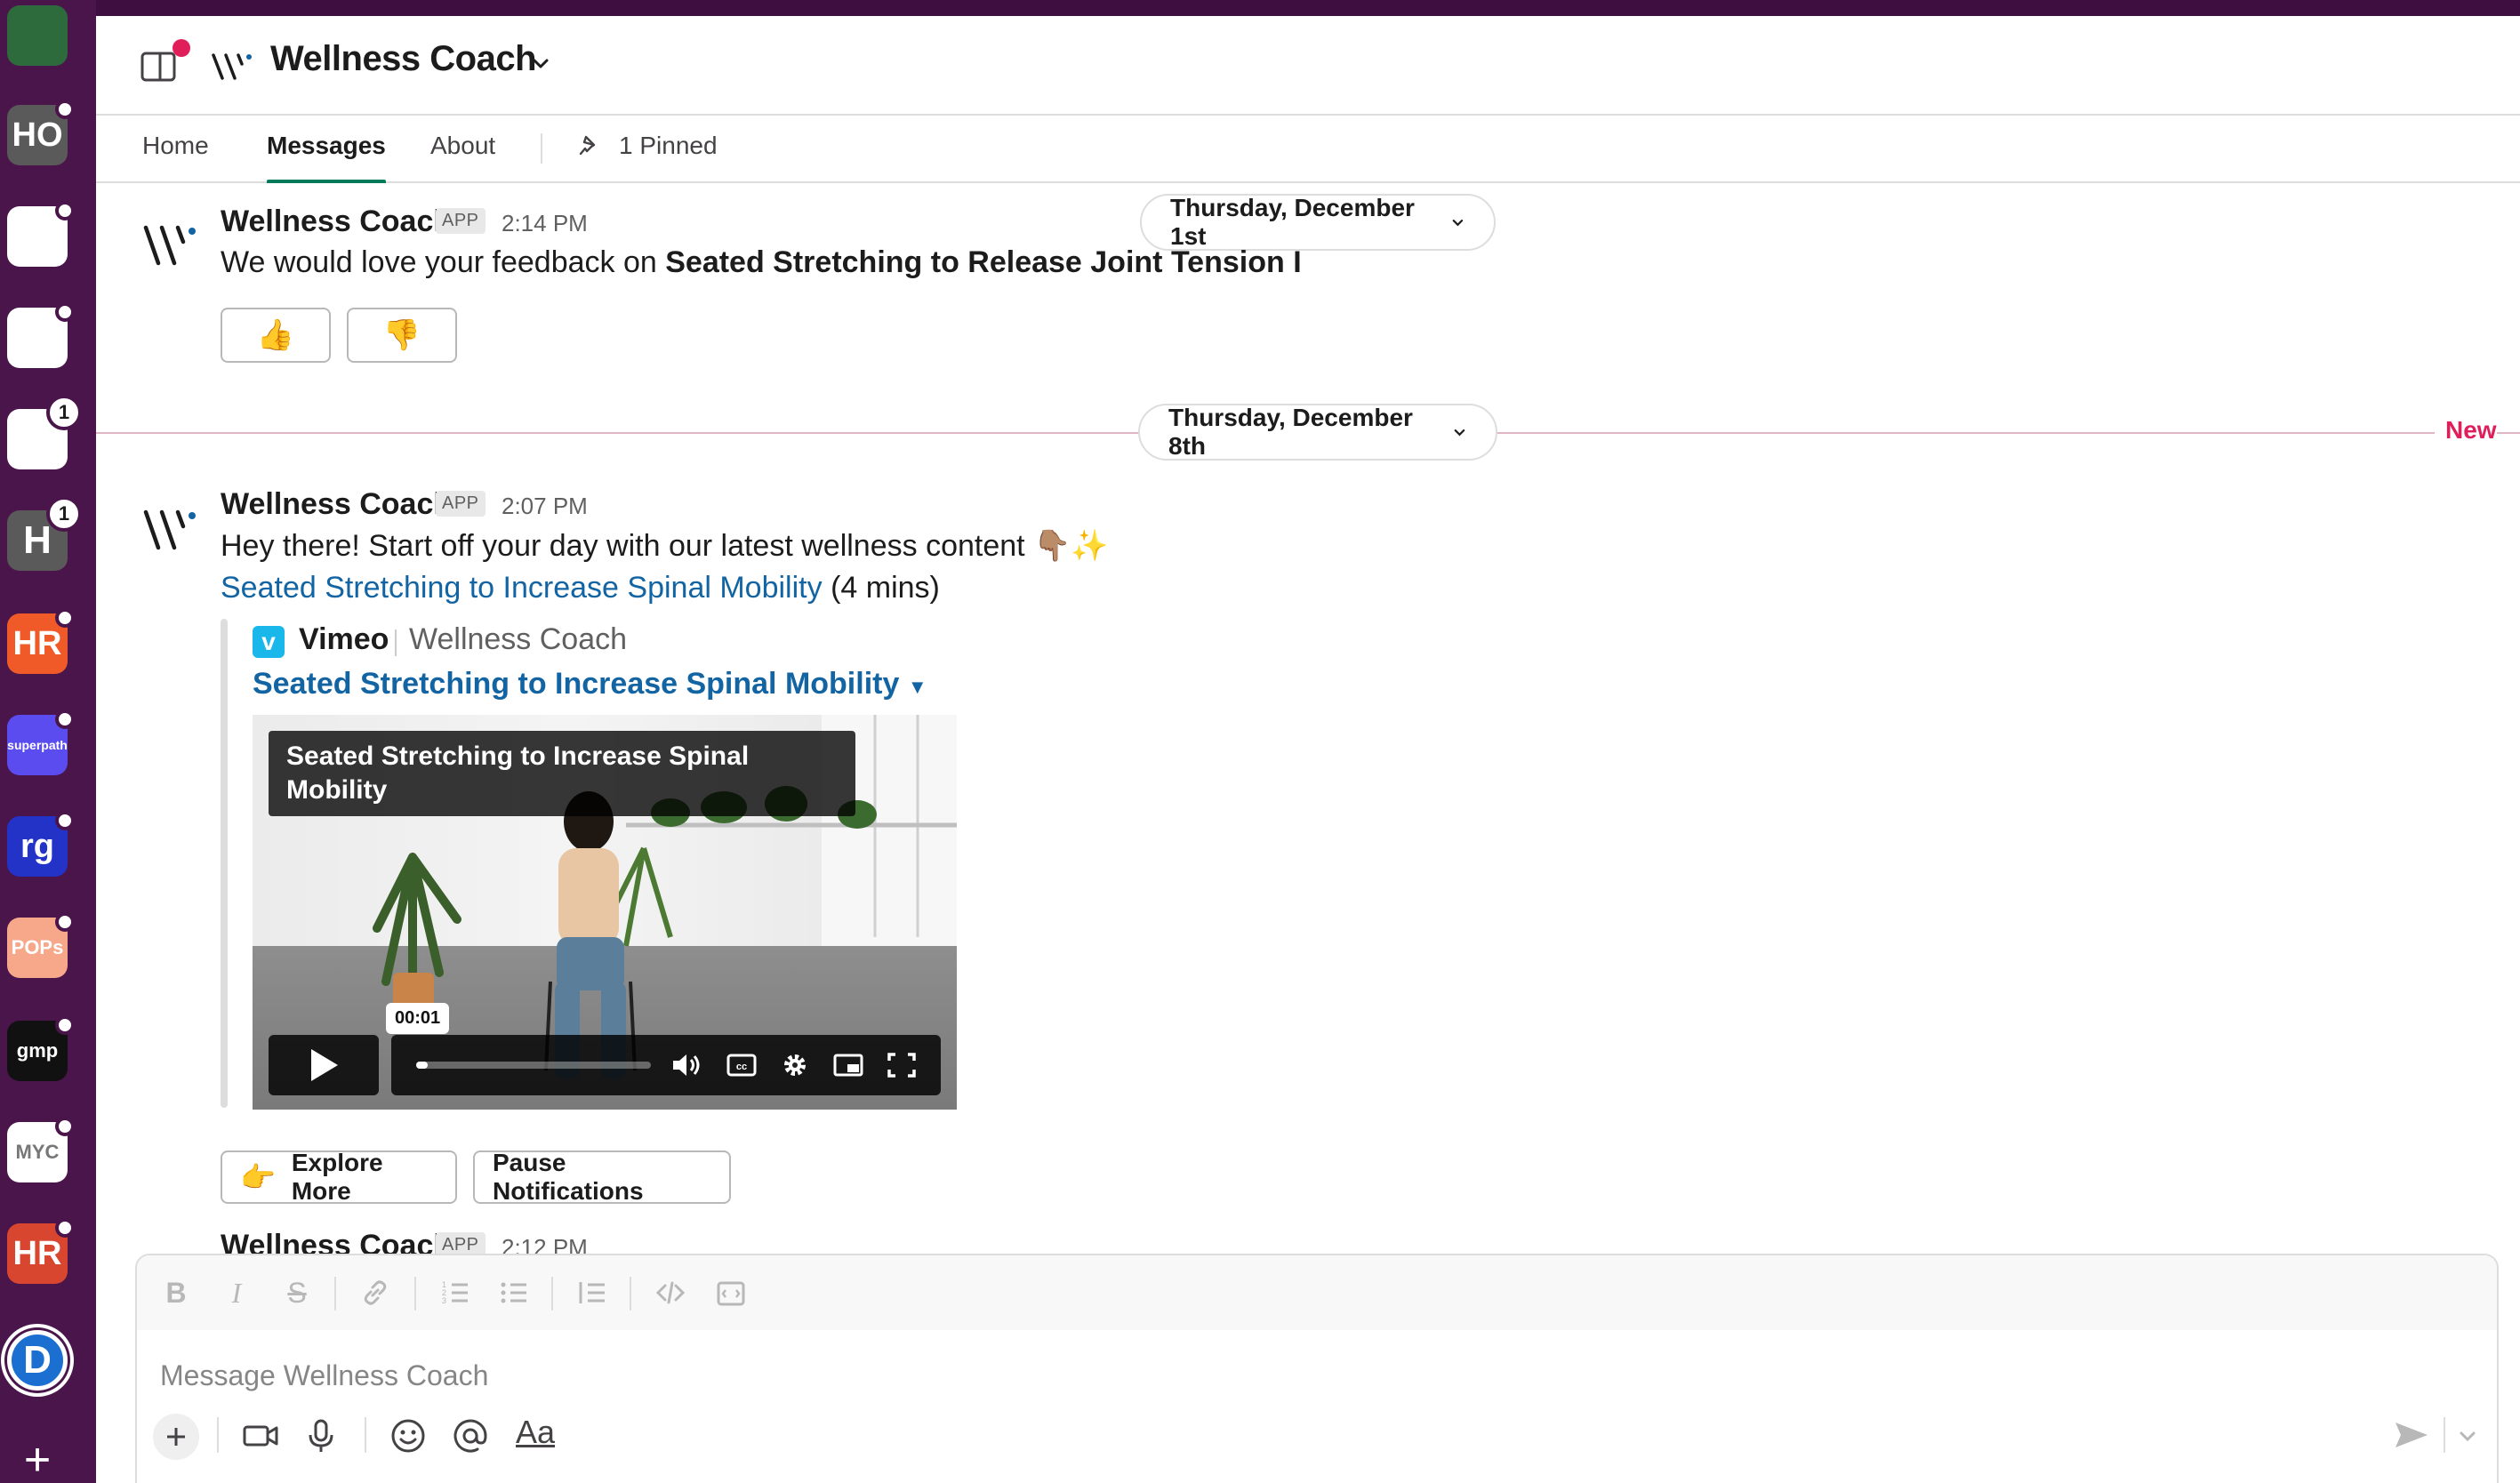 Image resolution: width=2520 pixels, height=1483 pixels. I want to click on message-composer: B I S 123 Aa, so click(1317, 1368).